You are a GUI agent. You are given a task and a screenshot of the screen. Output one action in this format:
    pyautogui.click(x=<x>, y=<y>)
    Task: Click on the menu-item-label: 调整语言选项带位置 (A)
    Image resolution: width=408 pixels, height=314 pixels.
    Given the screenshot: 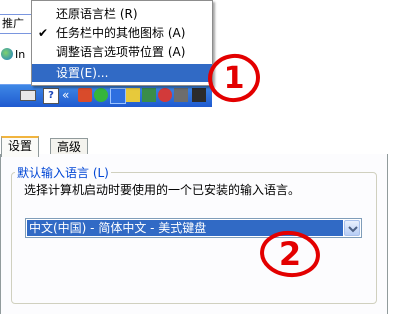 What is the action you would take?
    pyautogui.click(x=121, y=52)
    